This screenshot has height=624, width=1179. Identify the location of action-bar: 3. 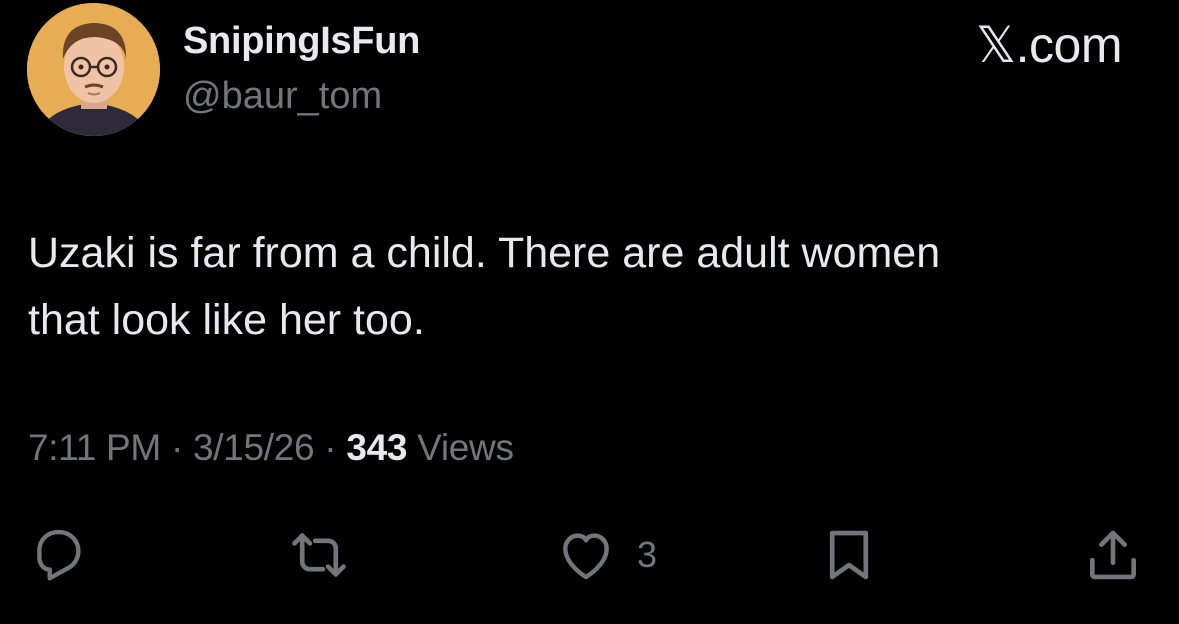
(589, 555).